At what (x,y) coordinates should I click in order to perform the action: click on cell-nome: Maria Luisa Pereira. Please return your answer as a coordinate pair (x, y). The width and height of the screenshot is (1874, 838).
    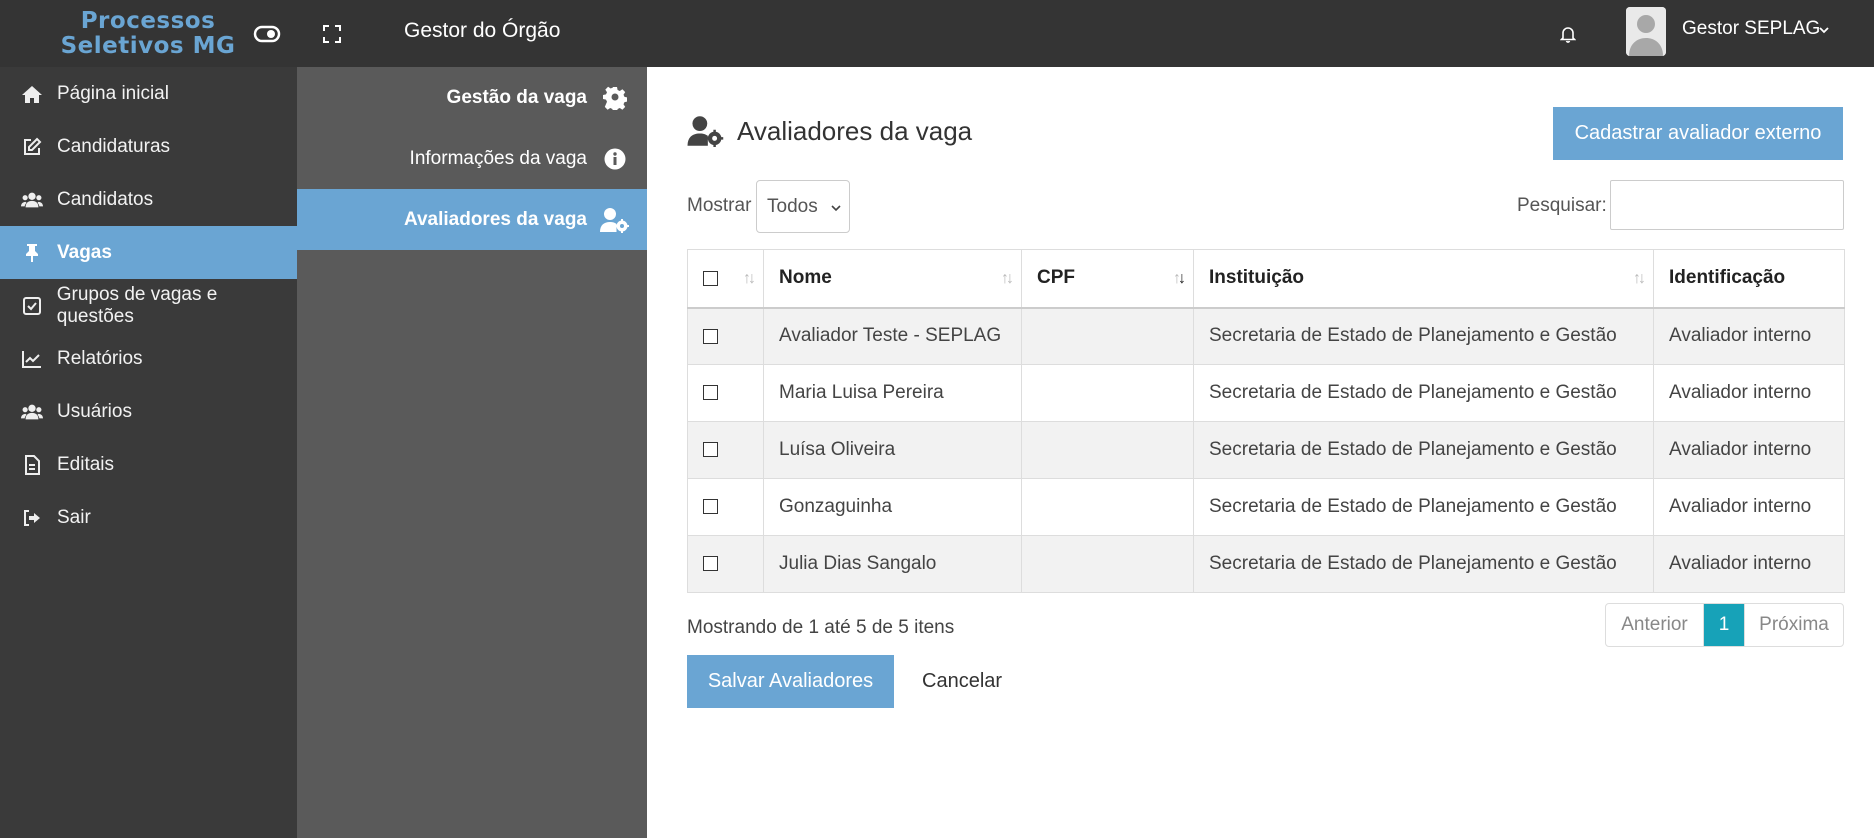
    Looking at the image, I should click on (892, 393).